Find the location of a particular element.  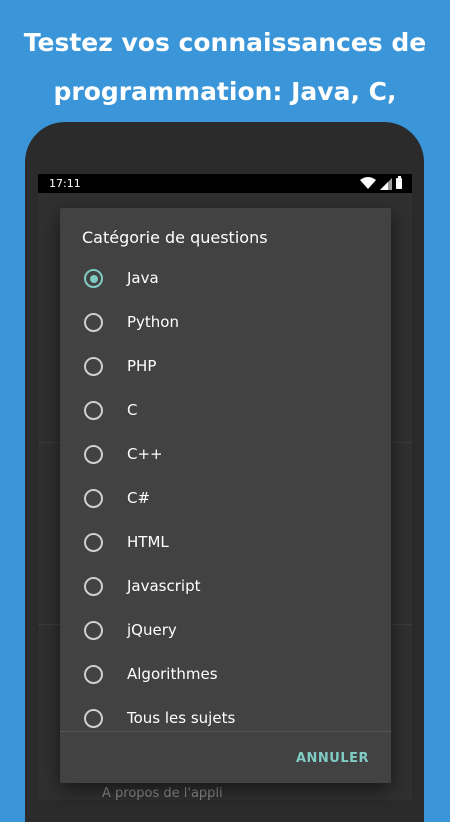

status-bar: 17:11 is located at coordinates (225, 183).